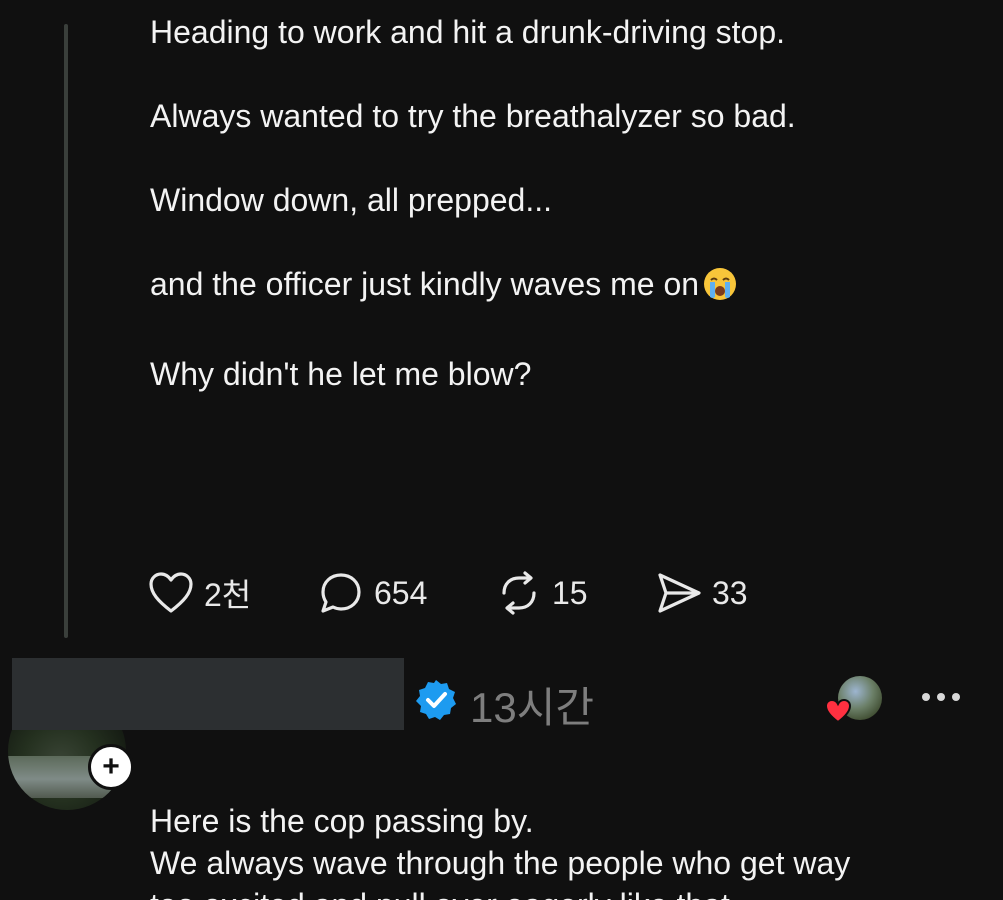 The image size is (1003, 900). Describe the element at coordinates (941, 699) in the screenshot. I see `more-horizontal-icon` at that location.